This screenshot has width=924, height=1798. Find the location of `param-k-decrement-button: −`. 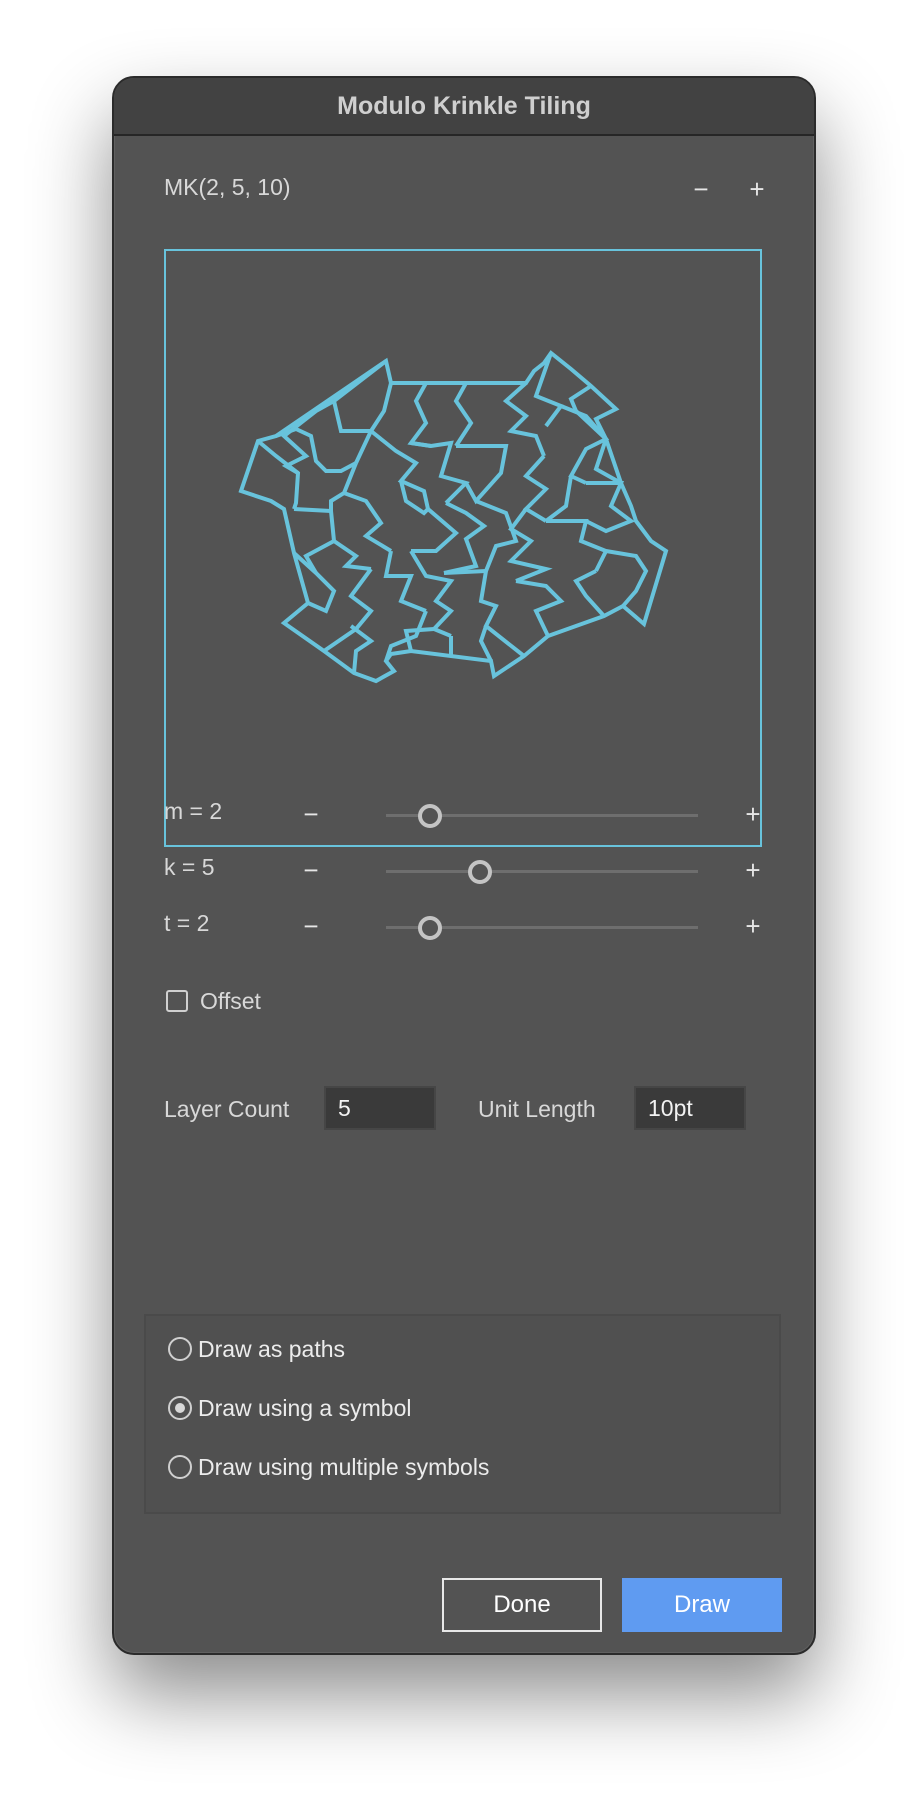

param-k-decrement-button: − is located at coordinates (311, 870).